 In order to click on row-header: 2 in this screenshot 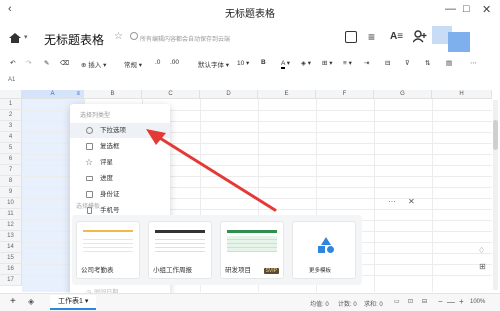, I will do `click(11, 115)`.